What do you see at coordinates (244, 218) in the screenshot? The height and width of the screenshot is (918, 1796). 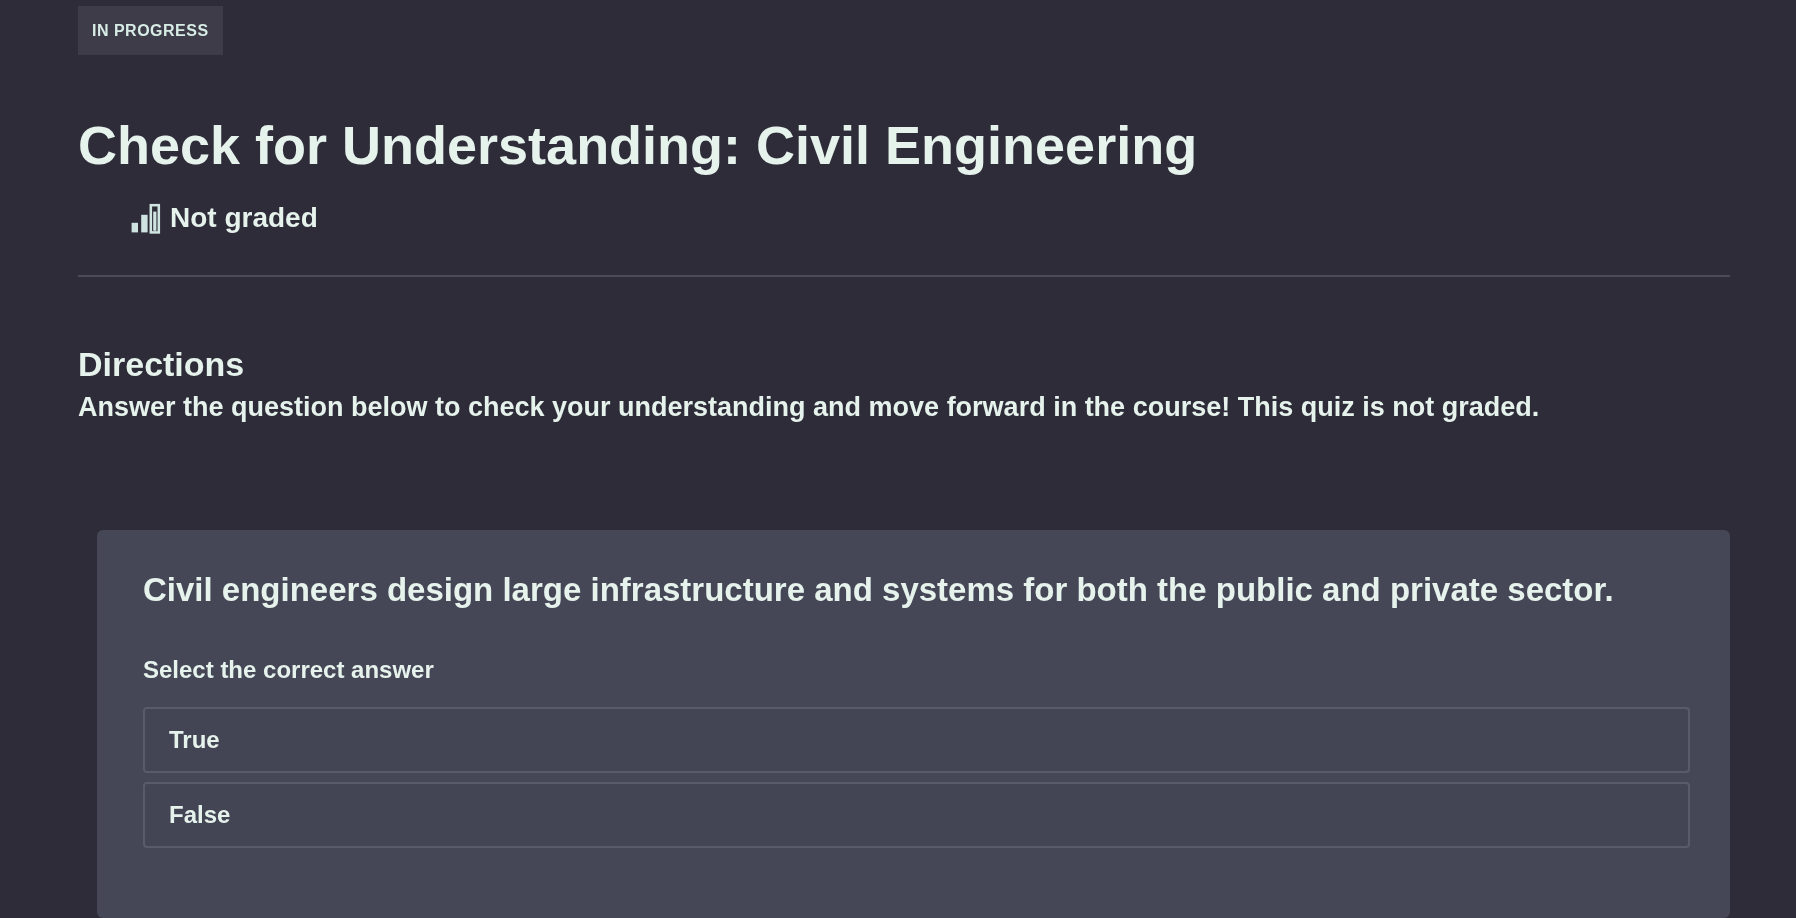 I see `grading-status: Not graded` at bounding box center [244, 218].